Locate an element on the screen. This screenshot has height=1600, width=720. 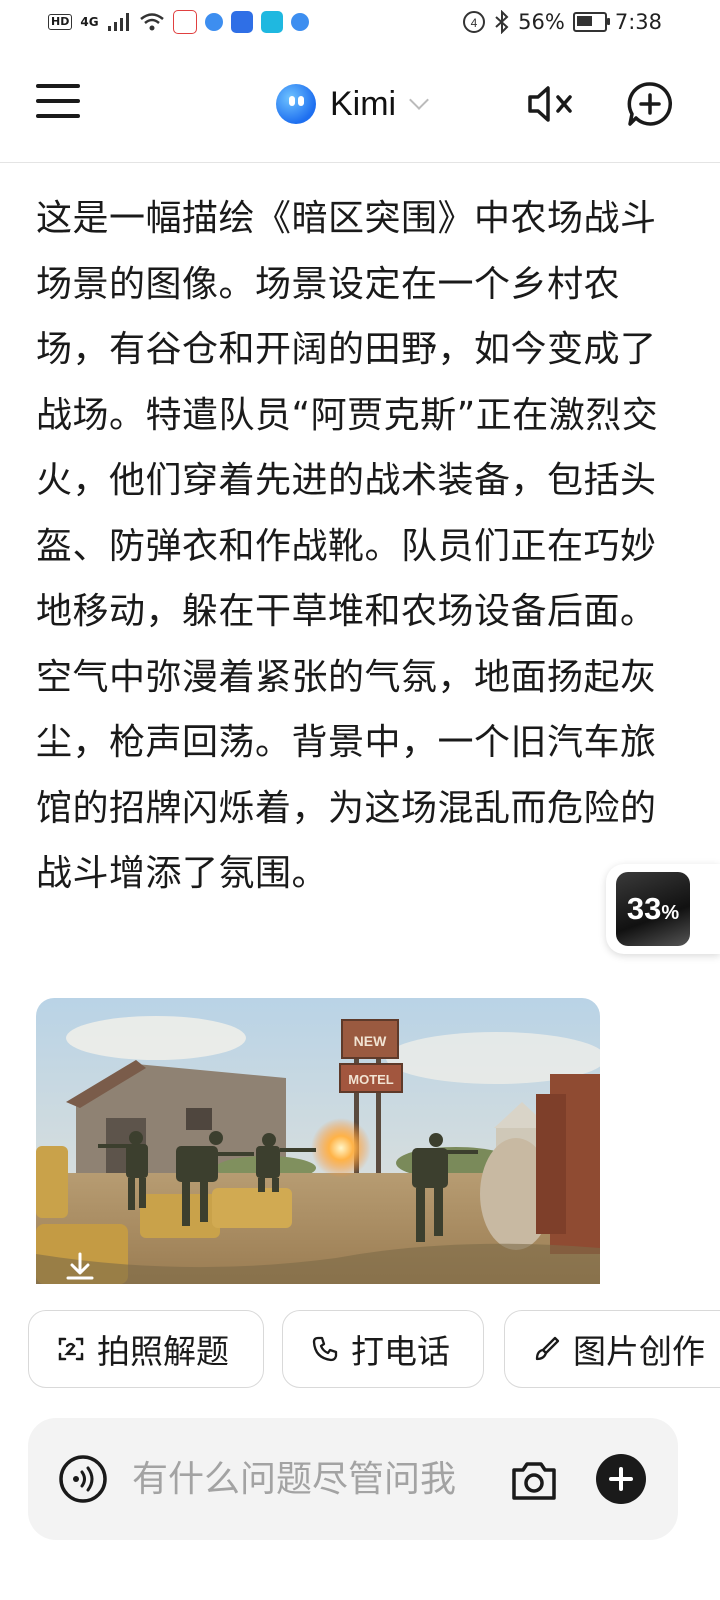
message-input is located at coordinates (317, 1479).